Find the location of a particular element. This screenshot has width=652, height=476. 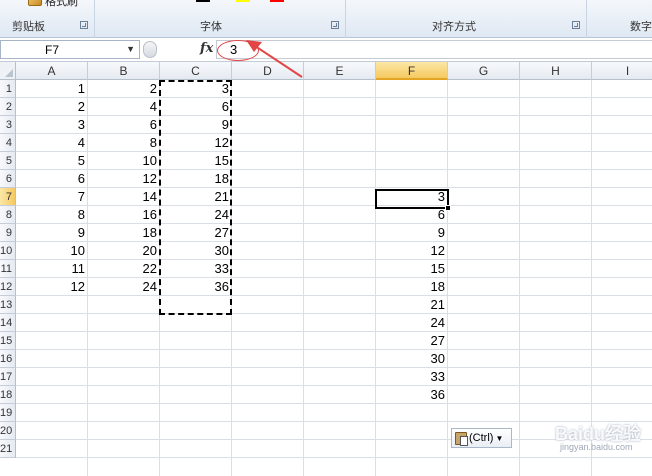

cell-b11: 22 is located at coordinates (124, 269).